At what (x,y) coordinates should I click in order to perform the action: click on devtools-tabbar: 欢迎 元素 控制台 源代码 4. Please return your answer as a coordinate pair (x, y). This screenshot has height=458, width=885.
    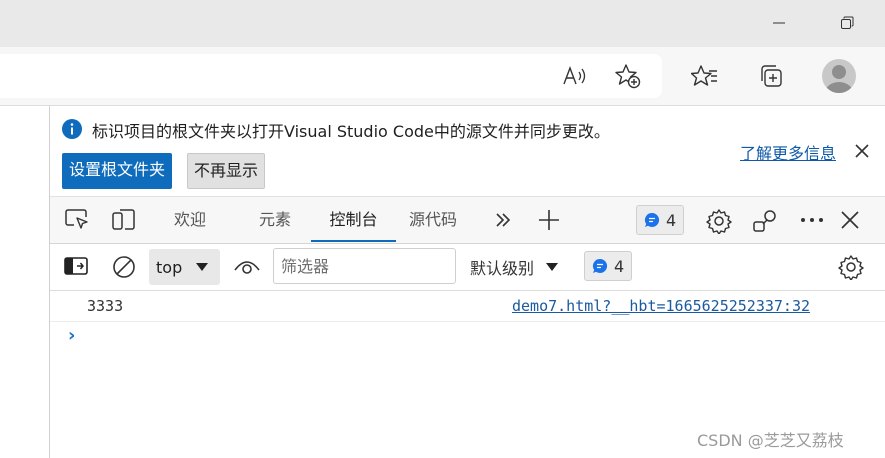
    Looking at the image, I should click on (467, 220).